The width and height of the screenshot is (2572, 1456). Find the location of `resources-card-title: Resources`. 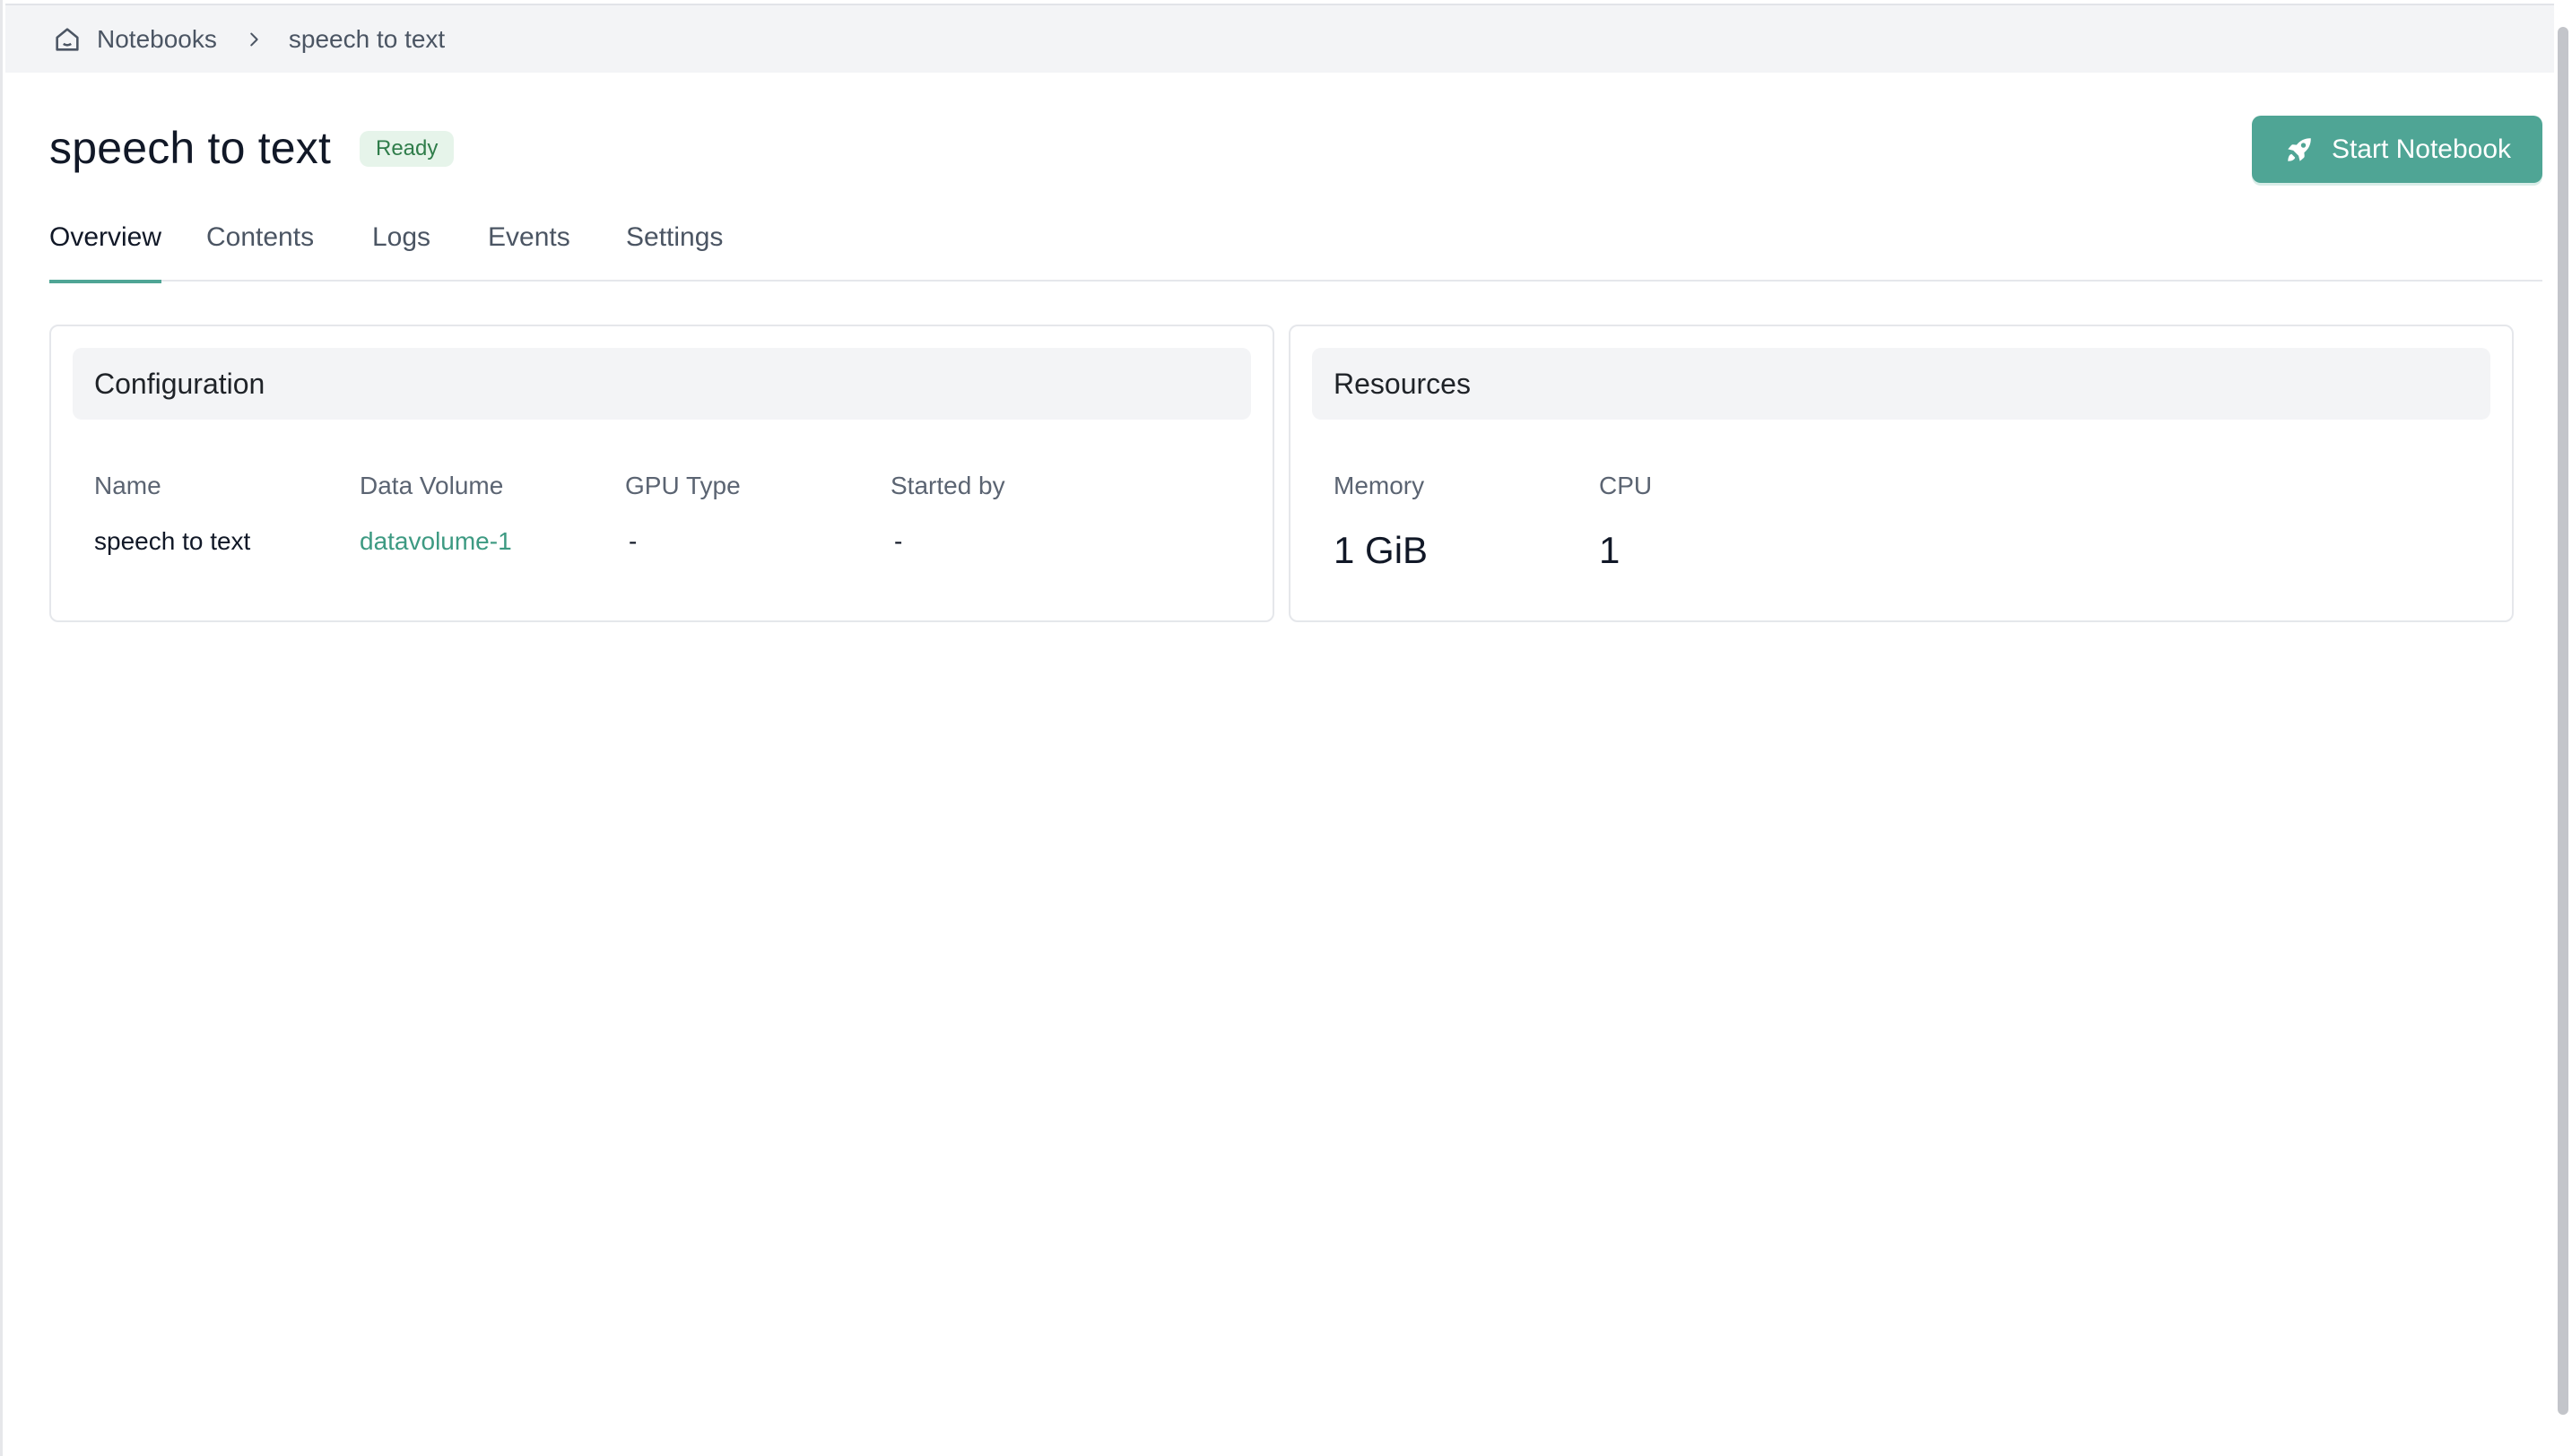

resources-card-title: Resources is located at coordinates (1901, 384).